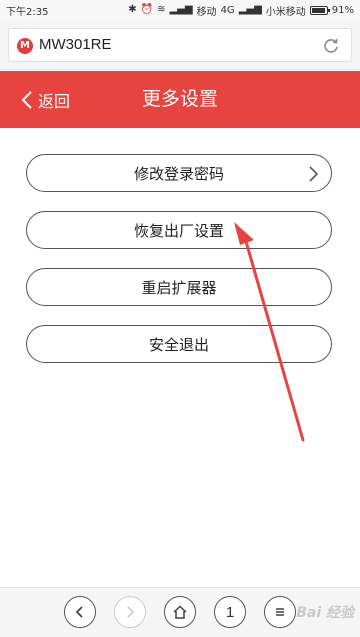  I want to click on menu-item-label: 重启扩展器, so click(179, 287).